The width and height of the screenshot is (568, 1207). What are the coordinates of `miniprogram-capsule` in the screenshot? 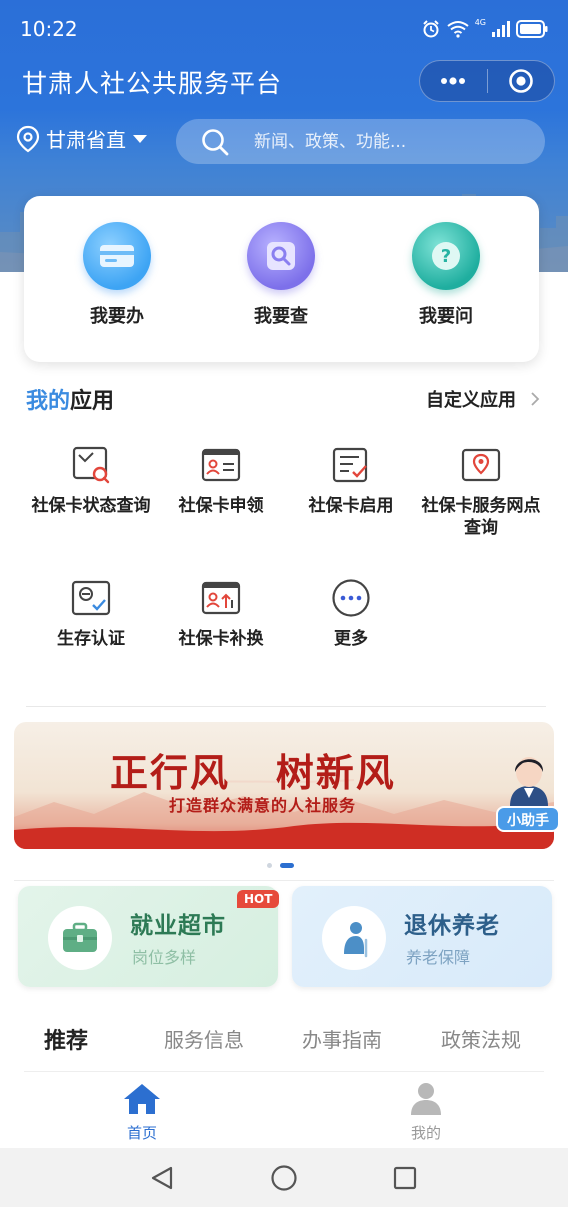 It's located at (487, 81).